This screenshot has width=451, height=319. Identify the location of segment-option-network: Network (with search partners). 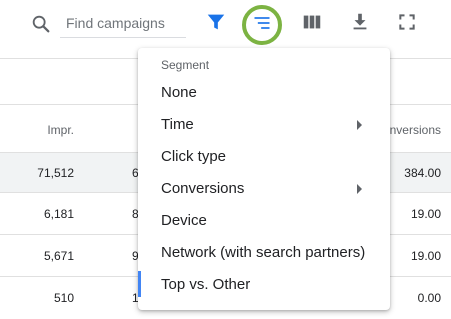
(264, 253).